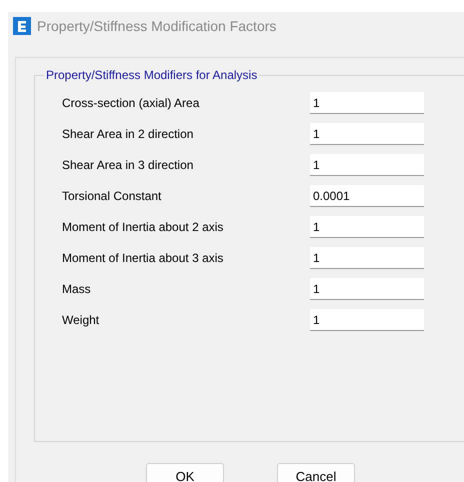  Describe the element at coordinates (22, 26) in the screenshot. I see `app-logo-icon` at that location.